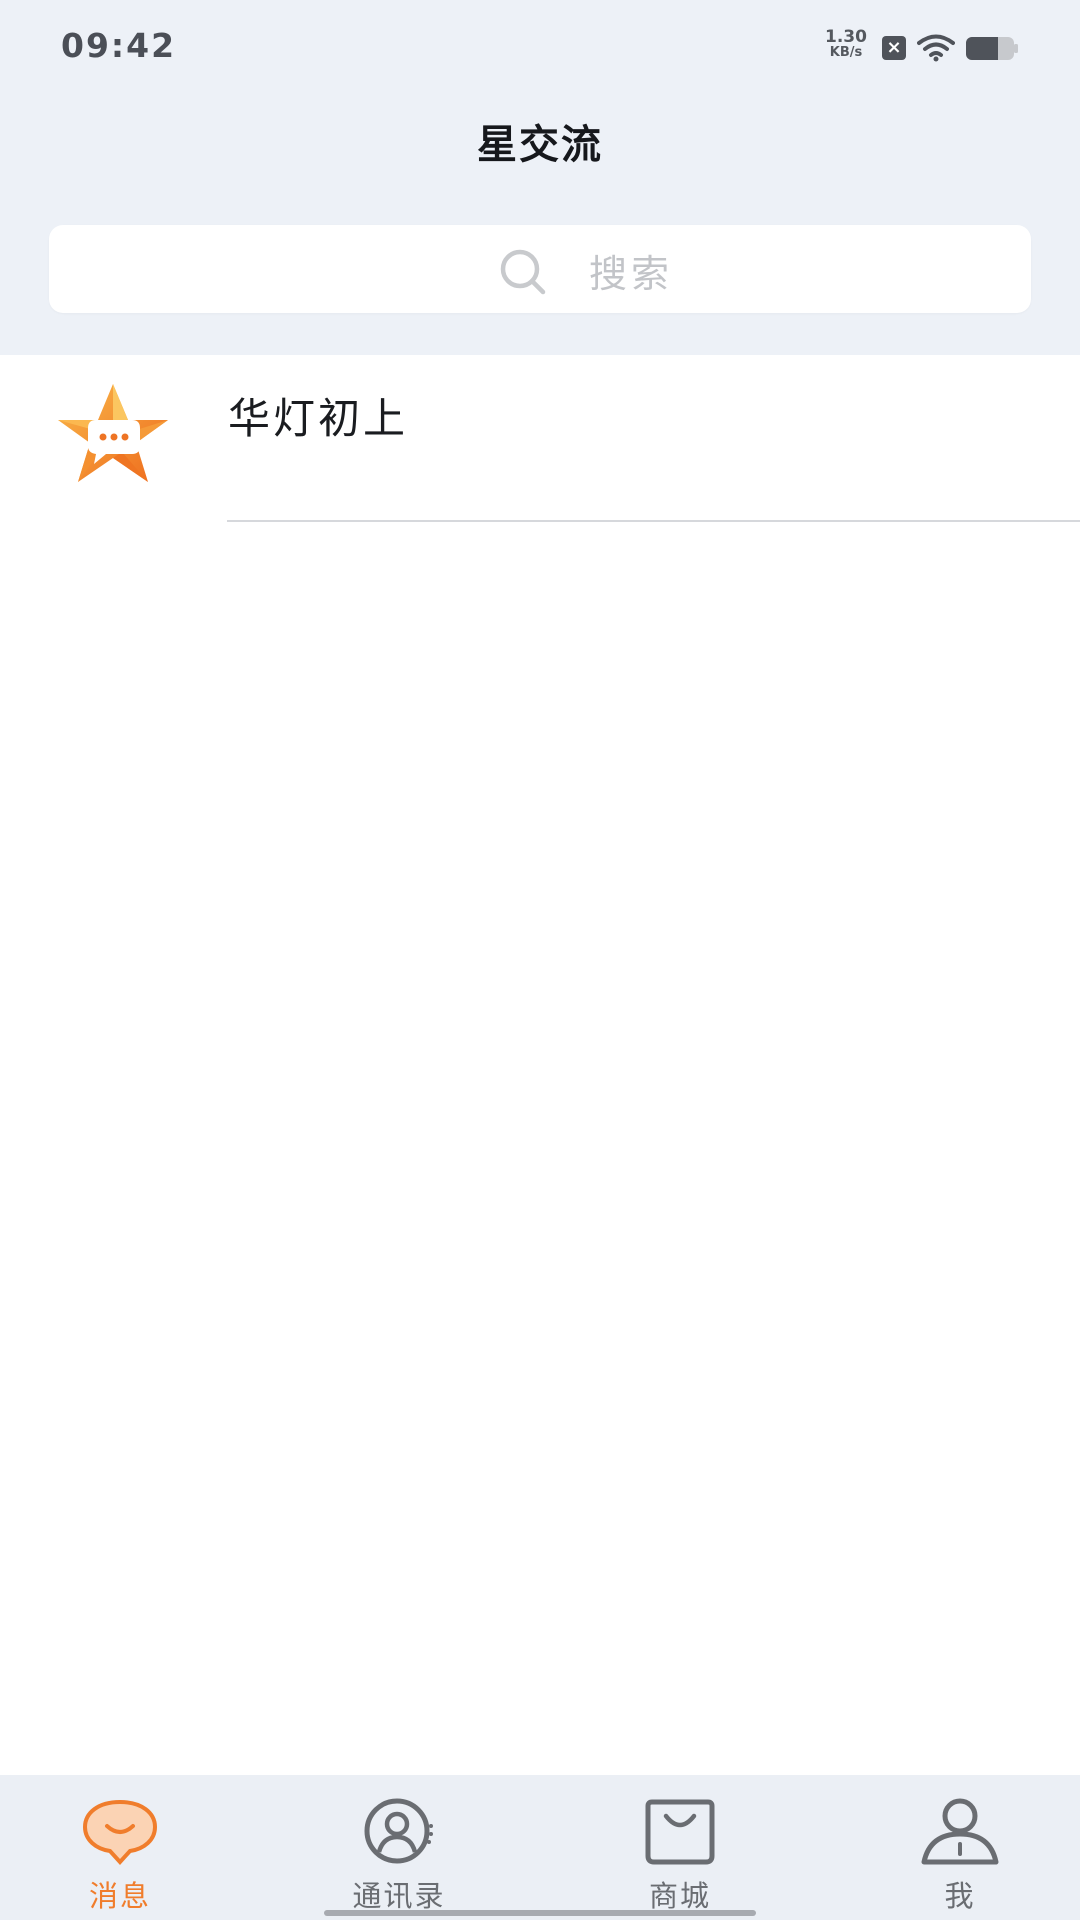  What do you see at coordinates (540, 47) in the screenshot?
I see `status-bar: 09:42 1.30 KB/s ×` at bounding box center [540, 47].